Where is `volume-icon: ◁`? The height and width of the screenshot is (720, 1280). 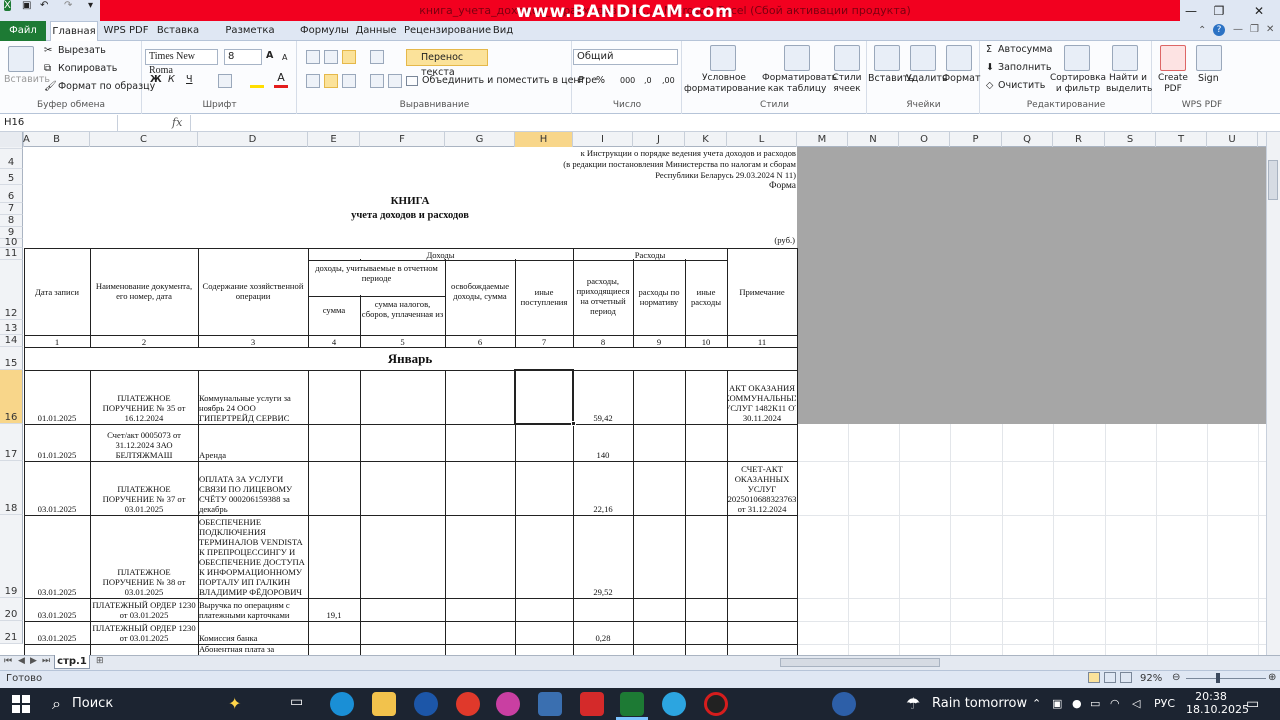 volume-icon: ◁ is located at coordinates (1136, 704).